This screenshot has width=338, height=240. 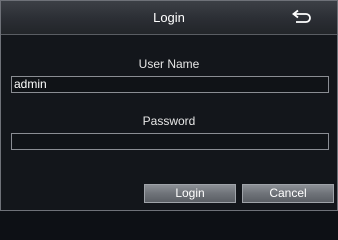 What do you see at coordinates (169, 64) in the screenshot?
I see `user-name-label: User Name` at bounding box center [169, 64].